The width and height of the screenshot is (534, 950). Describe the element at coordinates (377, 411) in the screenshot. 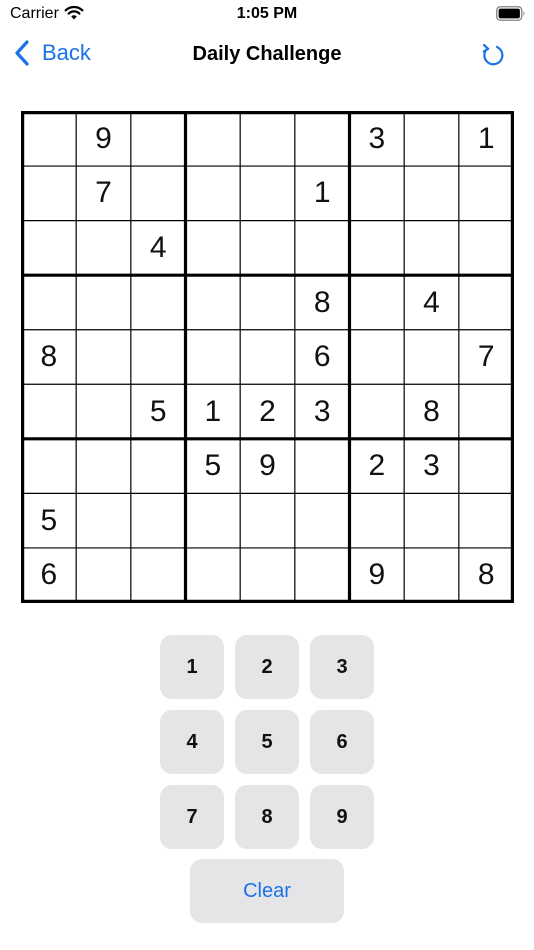

I see `sudoku-cell-r6c7` at that location.